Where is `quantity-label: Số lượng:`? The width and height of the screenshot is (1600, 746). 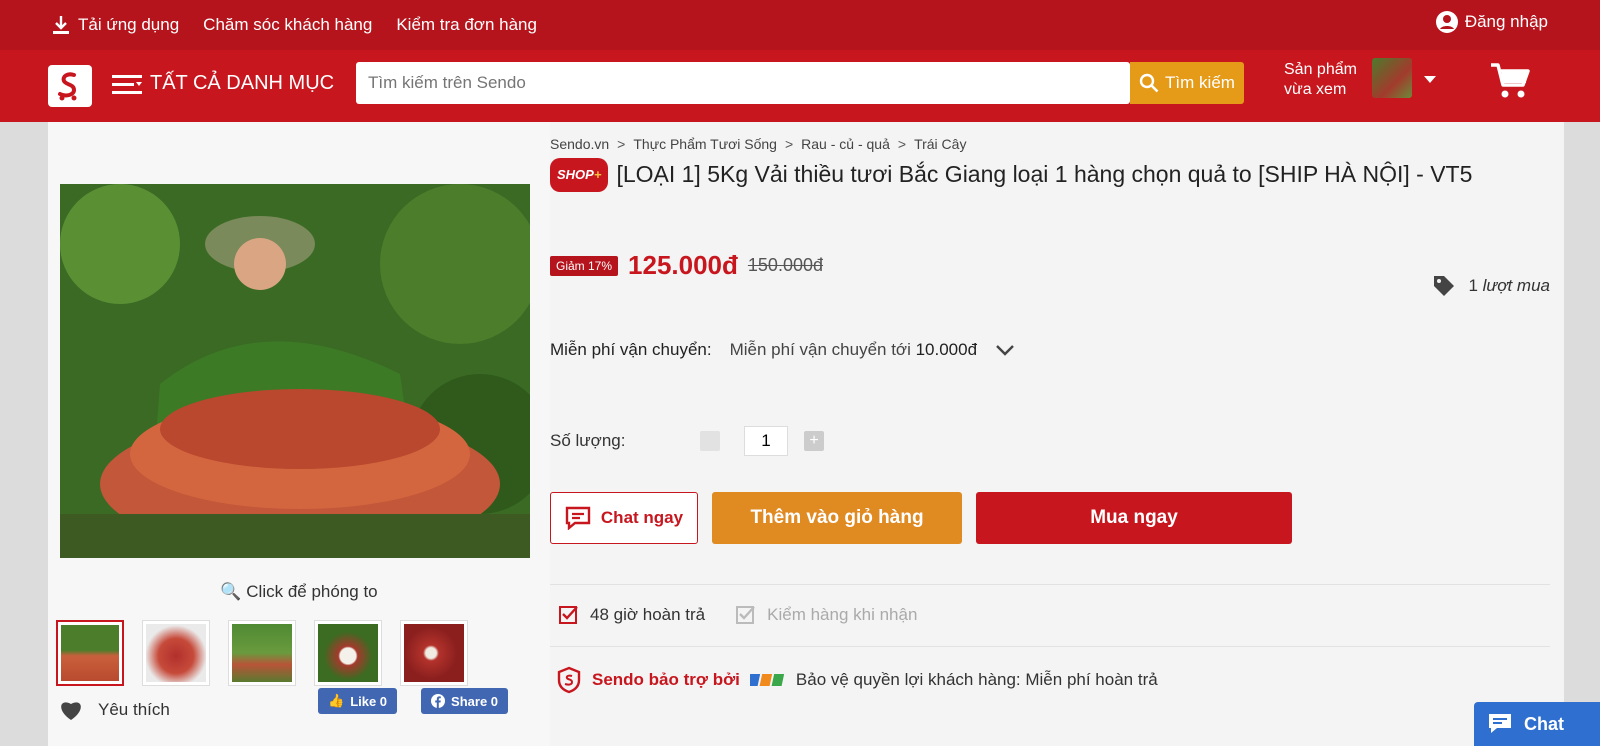
quantity-label: Số lượng: is located at coordinates (588, 440).